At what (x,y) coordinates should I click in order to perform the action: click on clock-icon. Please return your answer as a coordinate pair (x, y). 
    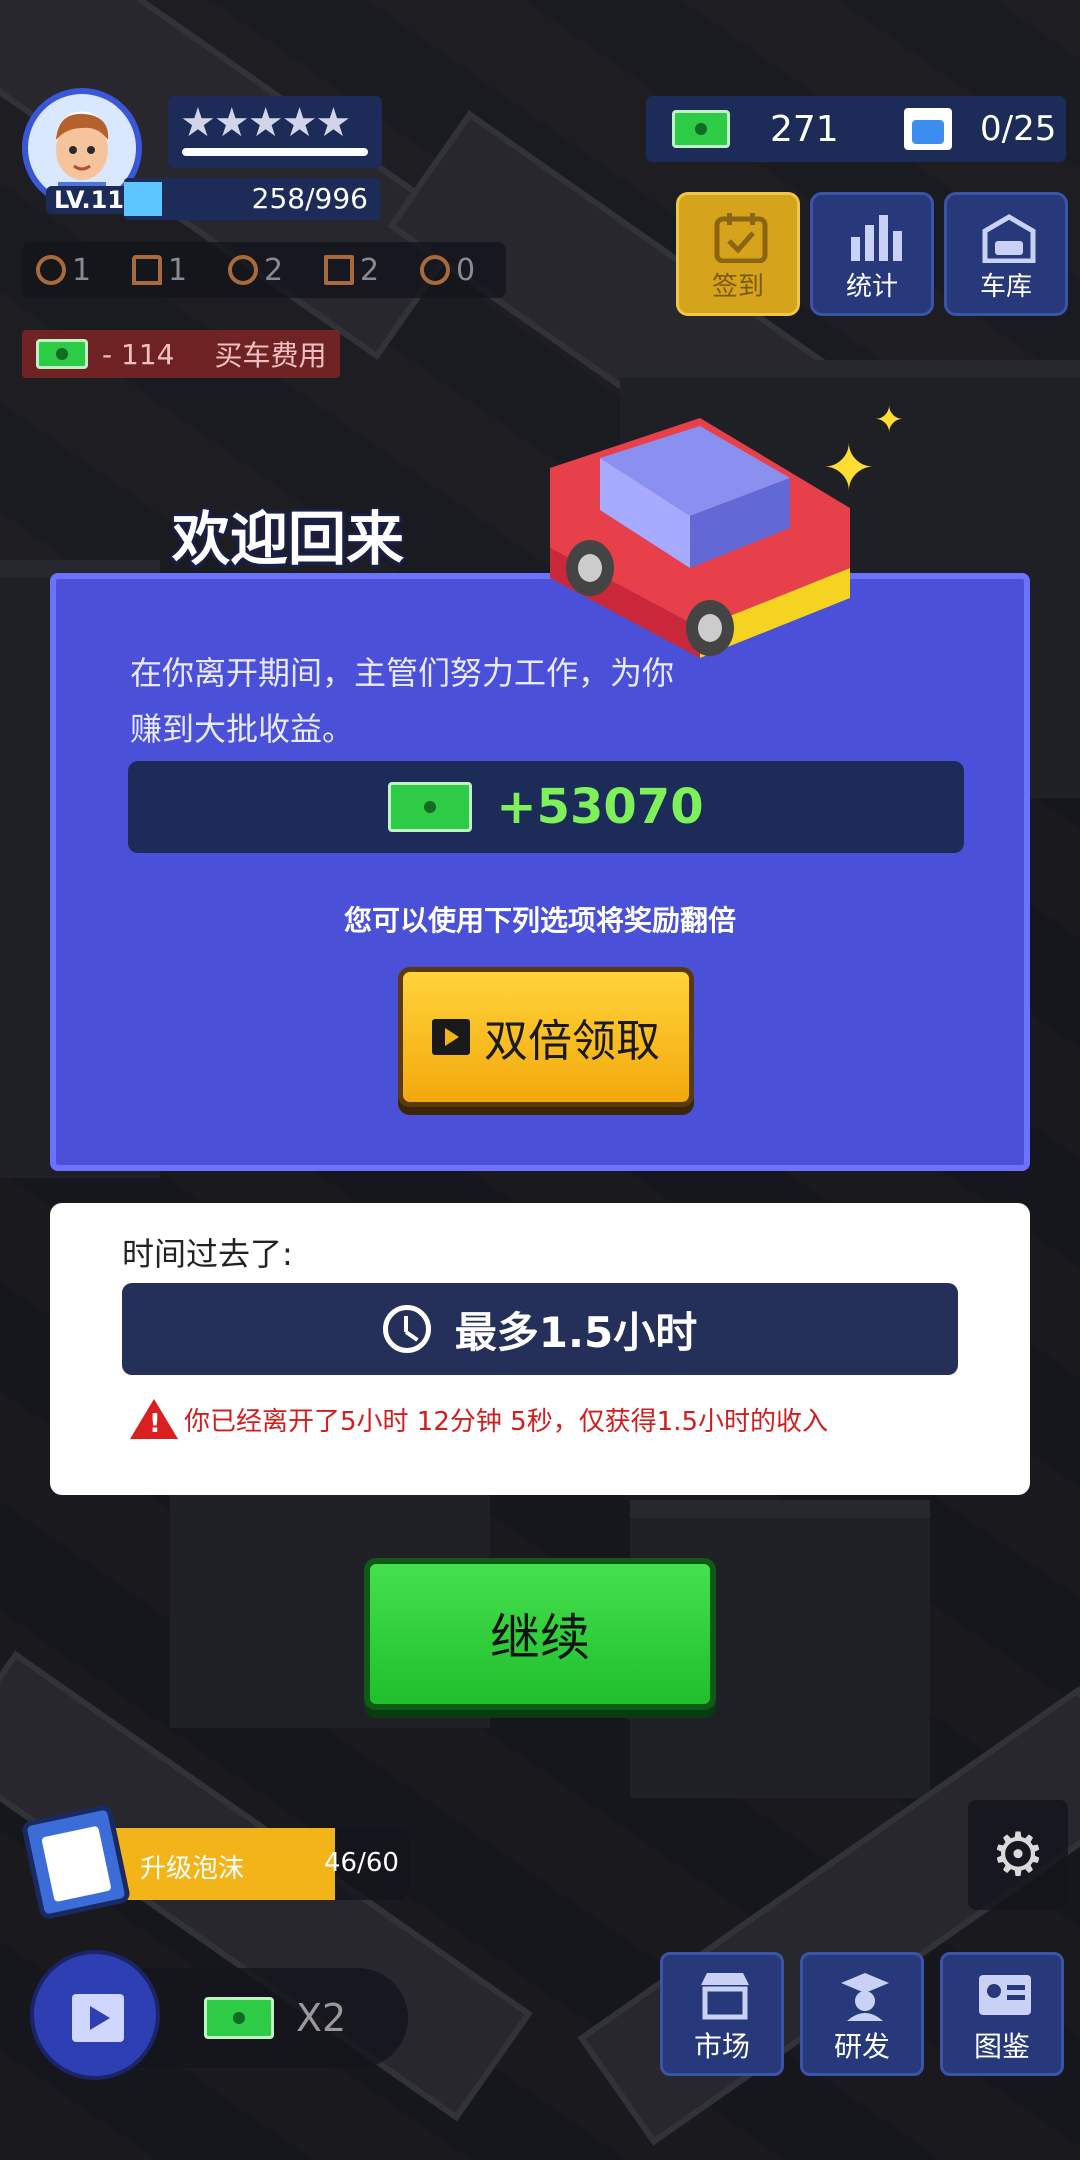
    Looking at the image, I should click on (406, 1329).